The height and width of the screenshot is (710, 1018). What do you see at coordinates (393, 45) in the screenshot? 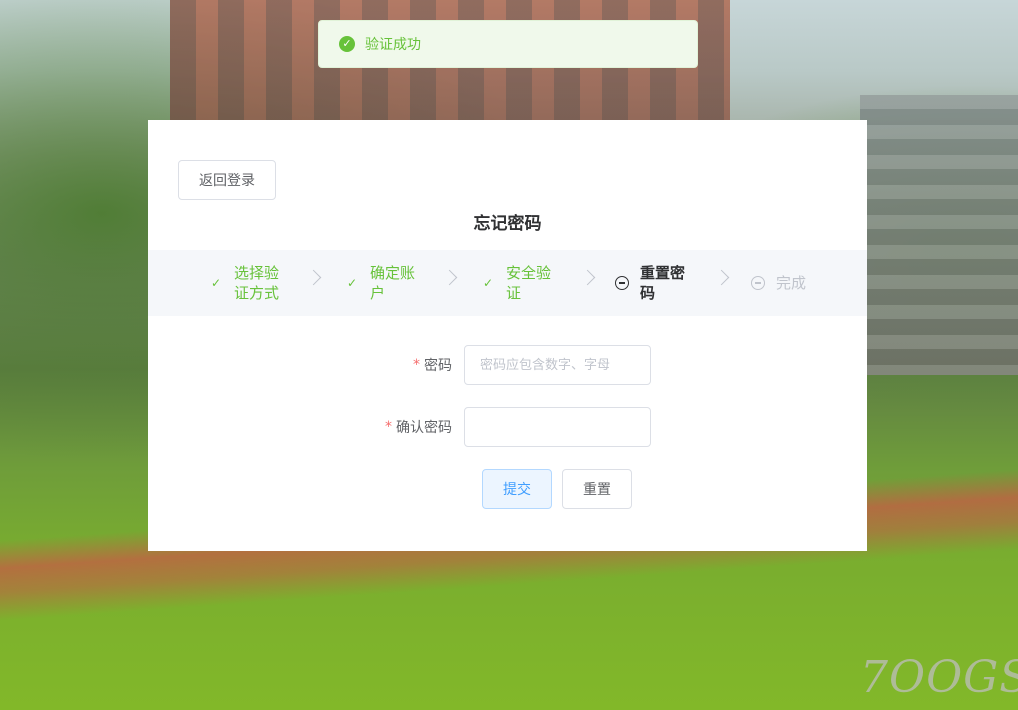
I see `toast-message: 验证成功` at bounding box center [393, 45].